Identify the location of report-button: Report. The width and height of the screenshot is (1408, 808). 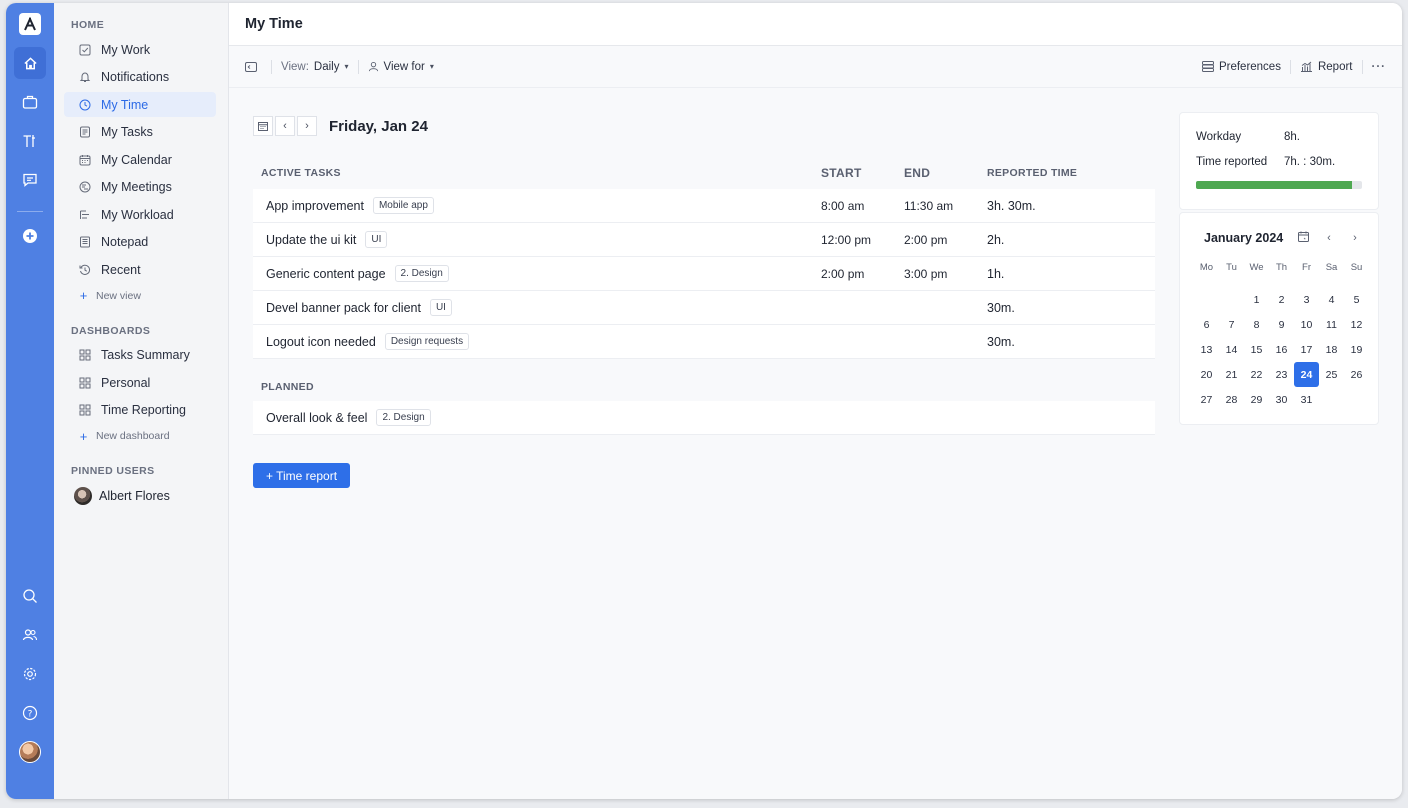
(1326, 67).